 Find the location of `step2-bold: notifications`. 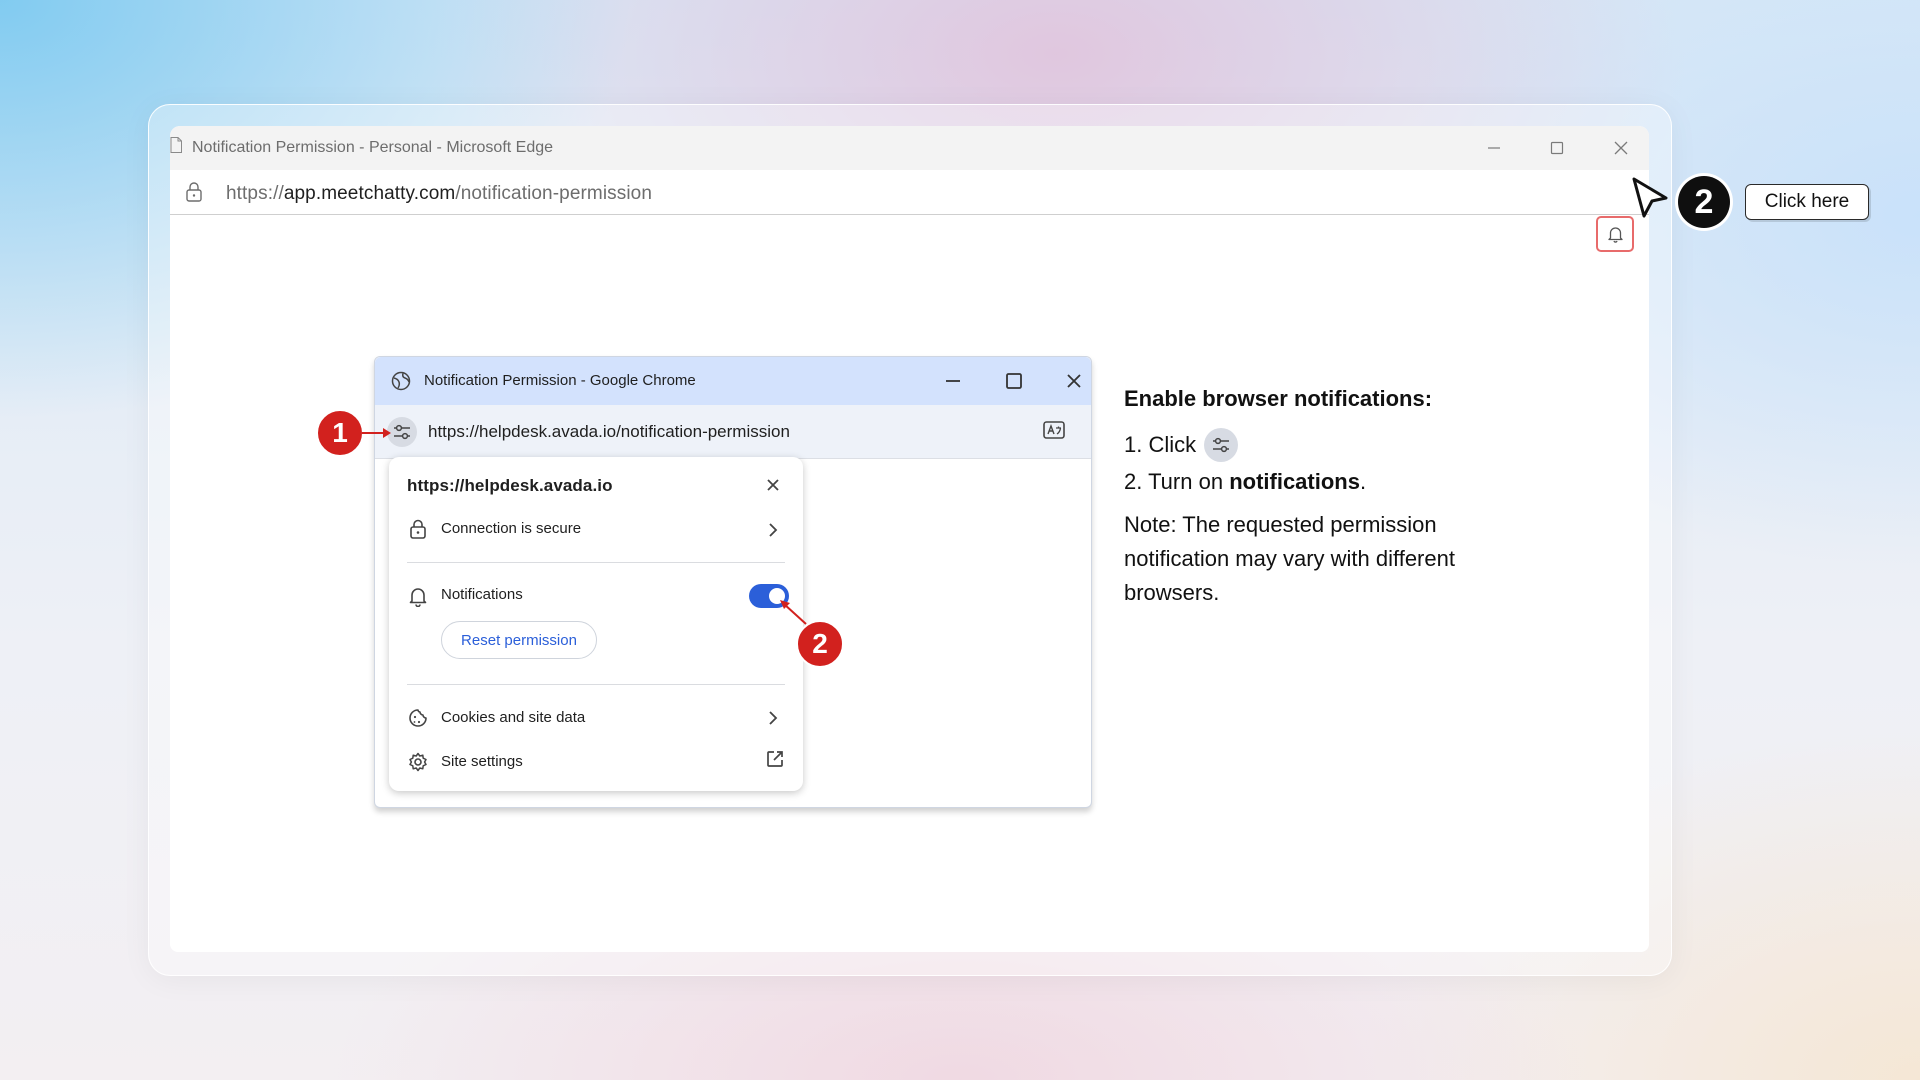

step2-bold: notifications is located at coordinates (1294, 481).